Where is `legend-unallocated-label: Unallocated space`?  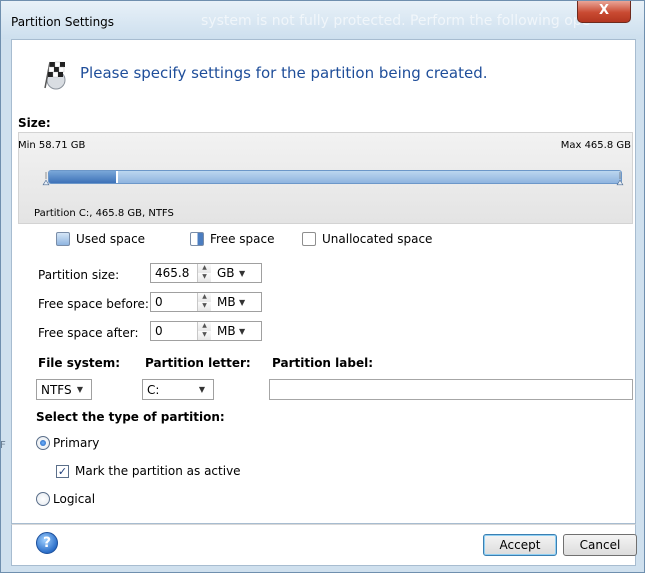
legend-unallocated-label: Unallocated space is located at coordinates (377, 239).